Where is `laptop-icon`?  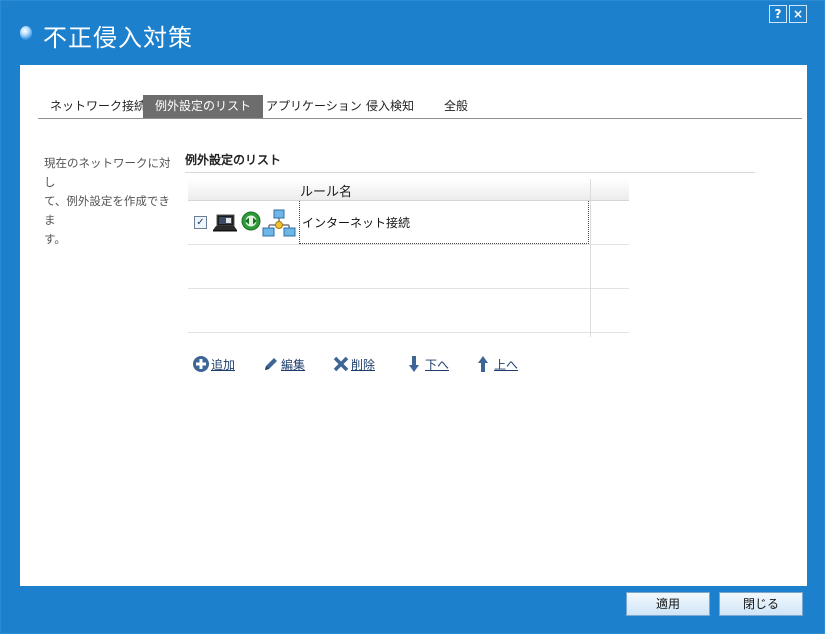 laptop-icon is located at coordinates (225, 223).